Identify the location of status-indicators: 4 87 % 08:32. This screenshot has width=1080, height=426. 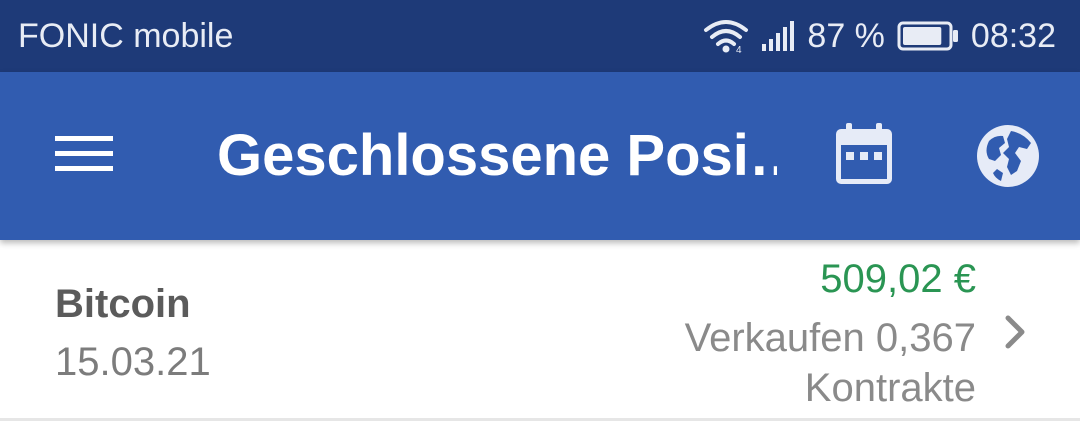
(879, 36).